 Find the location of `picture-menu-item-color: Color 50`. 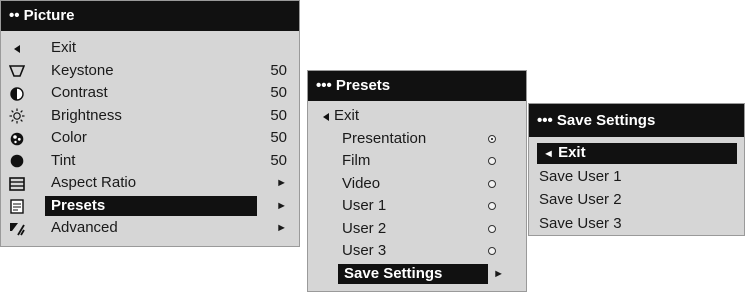

picture-menu-item-color: Color 50 is located at coordinates (150, 138).